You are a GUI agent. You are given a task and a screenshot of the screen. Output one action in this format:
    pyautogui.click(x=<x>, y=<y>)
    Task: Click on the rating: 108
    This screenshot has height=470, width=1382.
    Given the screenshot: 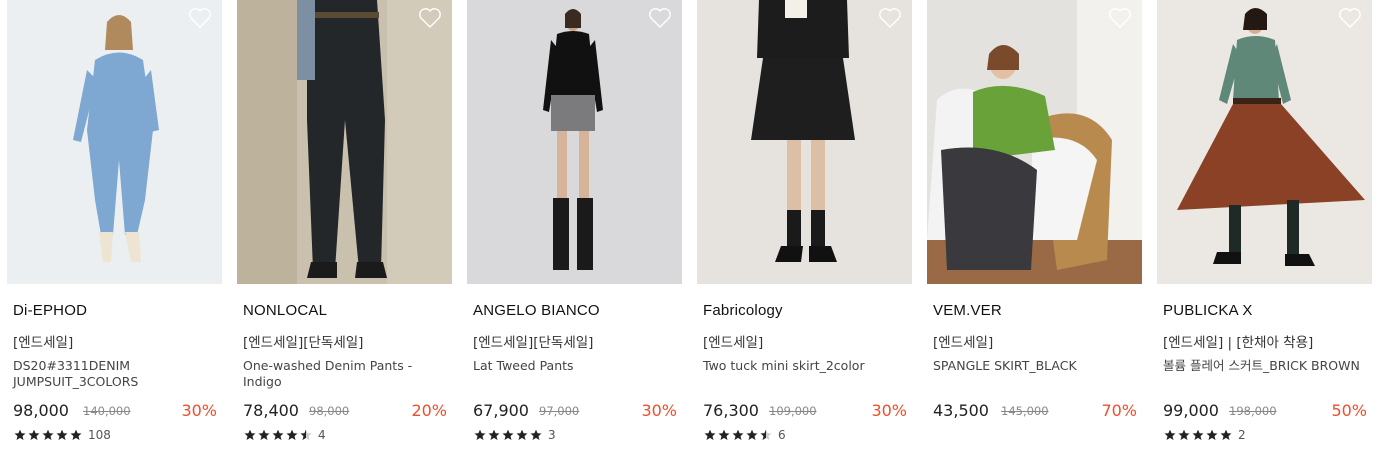 What is the action you would take?
    pyautogui.click(x=62, y=435)
    